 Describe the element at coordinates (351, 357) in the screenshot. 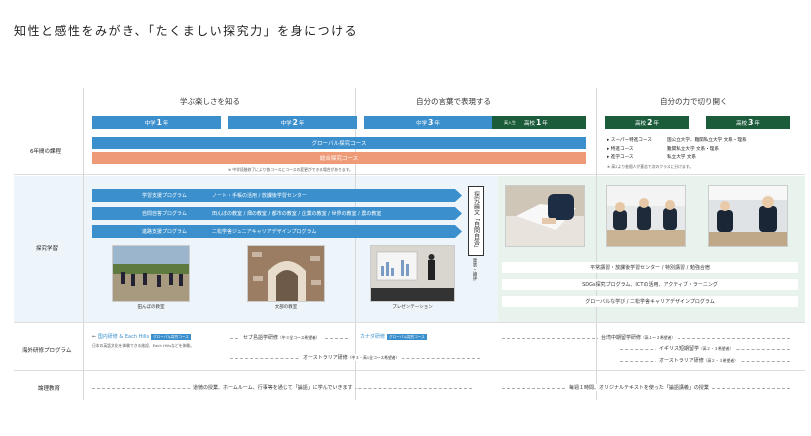

I see `australia-program: オーストラリア研修（中３・高1全コース希望者）` at that location.